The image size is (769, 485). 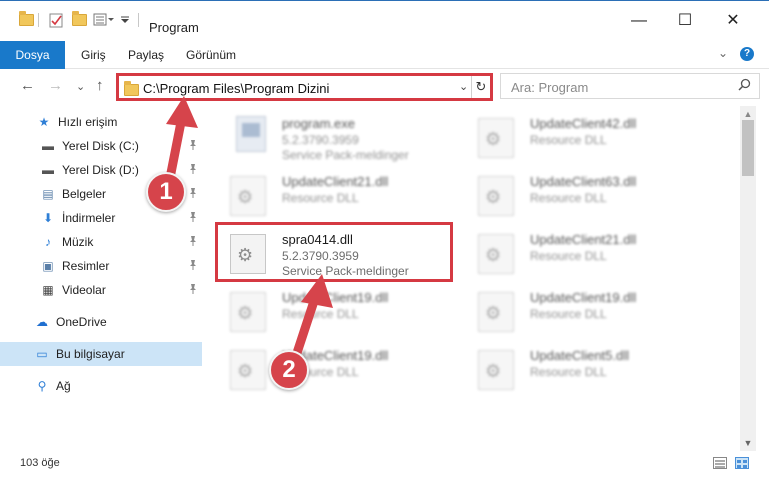 I want to click on search-input: Ara: Program, so click(x=630, y=86).